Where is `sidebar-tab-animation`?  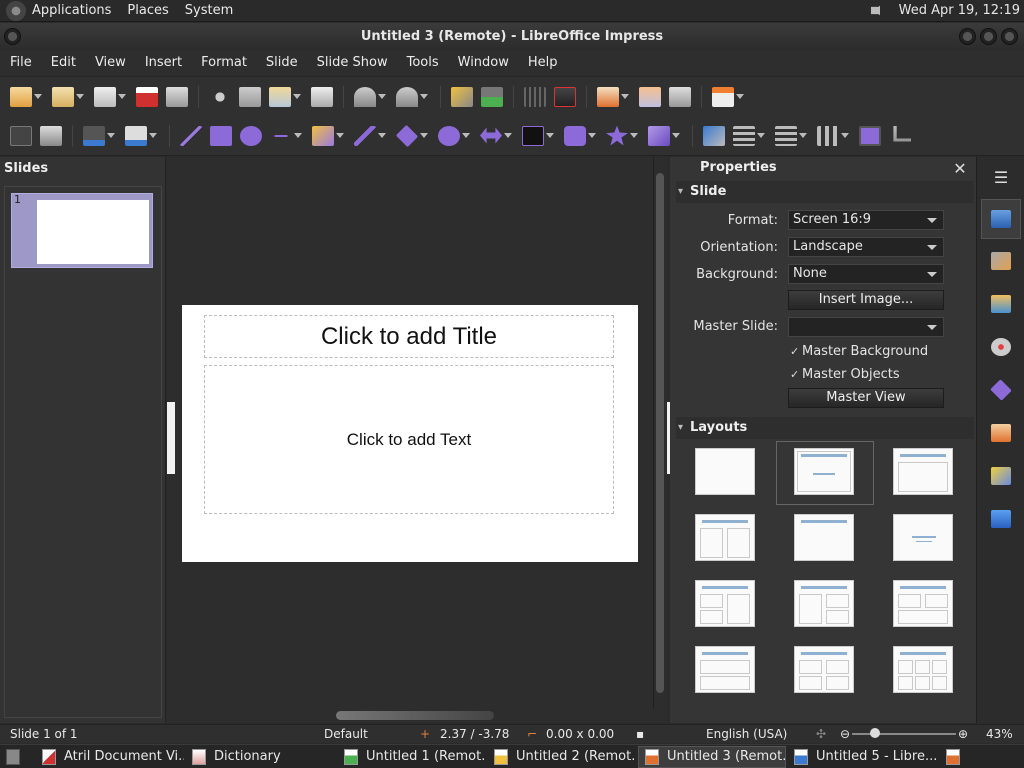 sidebar-tab-animation is located at coordinates (1001, 476).